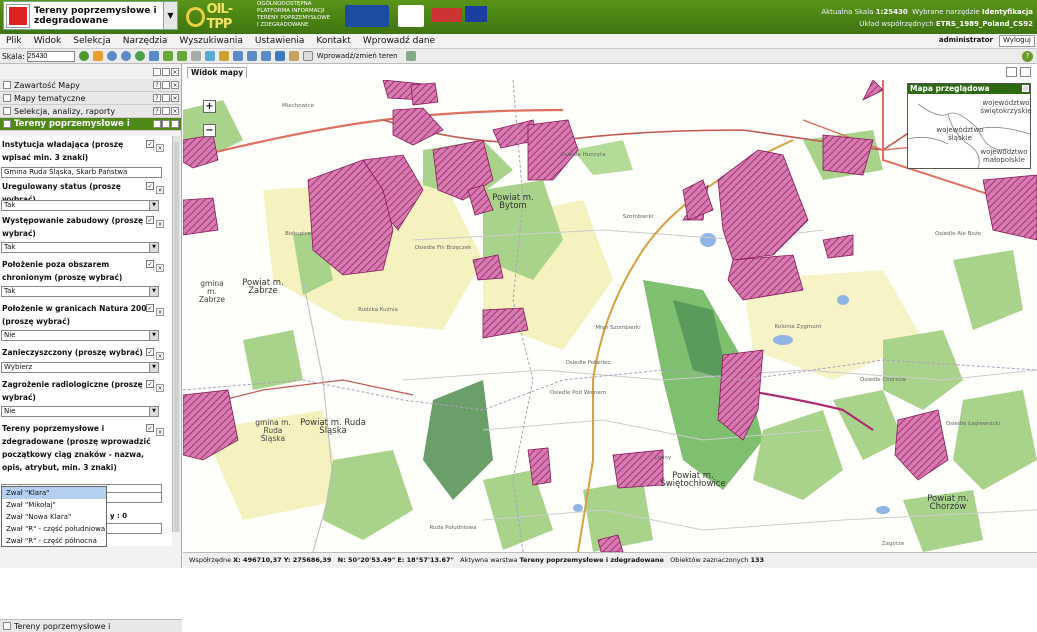 This screenshot has width=1037, height=632. What do you see at coordinates (111, 56) in the screenshot?
I see `zoom-in-icon` at bounding box center [111, 56].